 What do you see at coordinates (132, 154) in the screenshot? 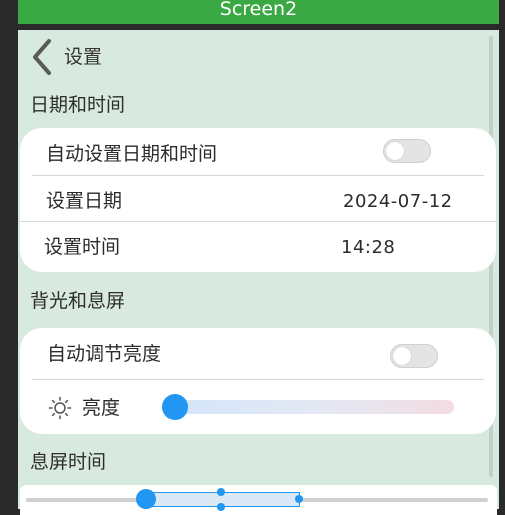
I see `auto-datetime-label: 自动设置日期和时间` at bounding box center [132, 154].